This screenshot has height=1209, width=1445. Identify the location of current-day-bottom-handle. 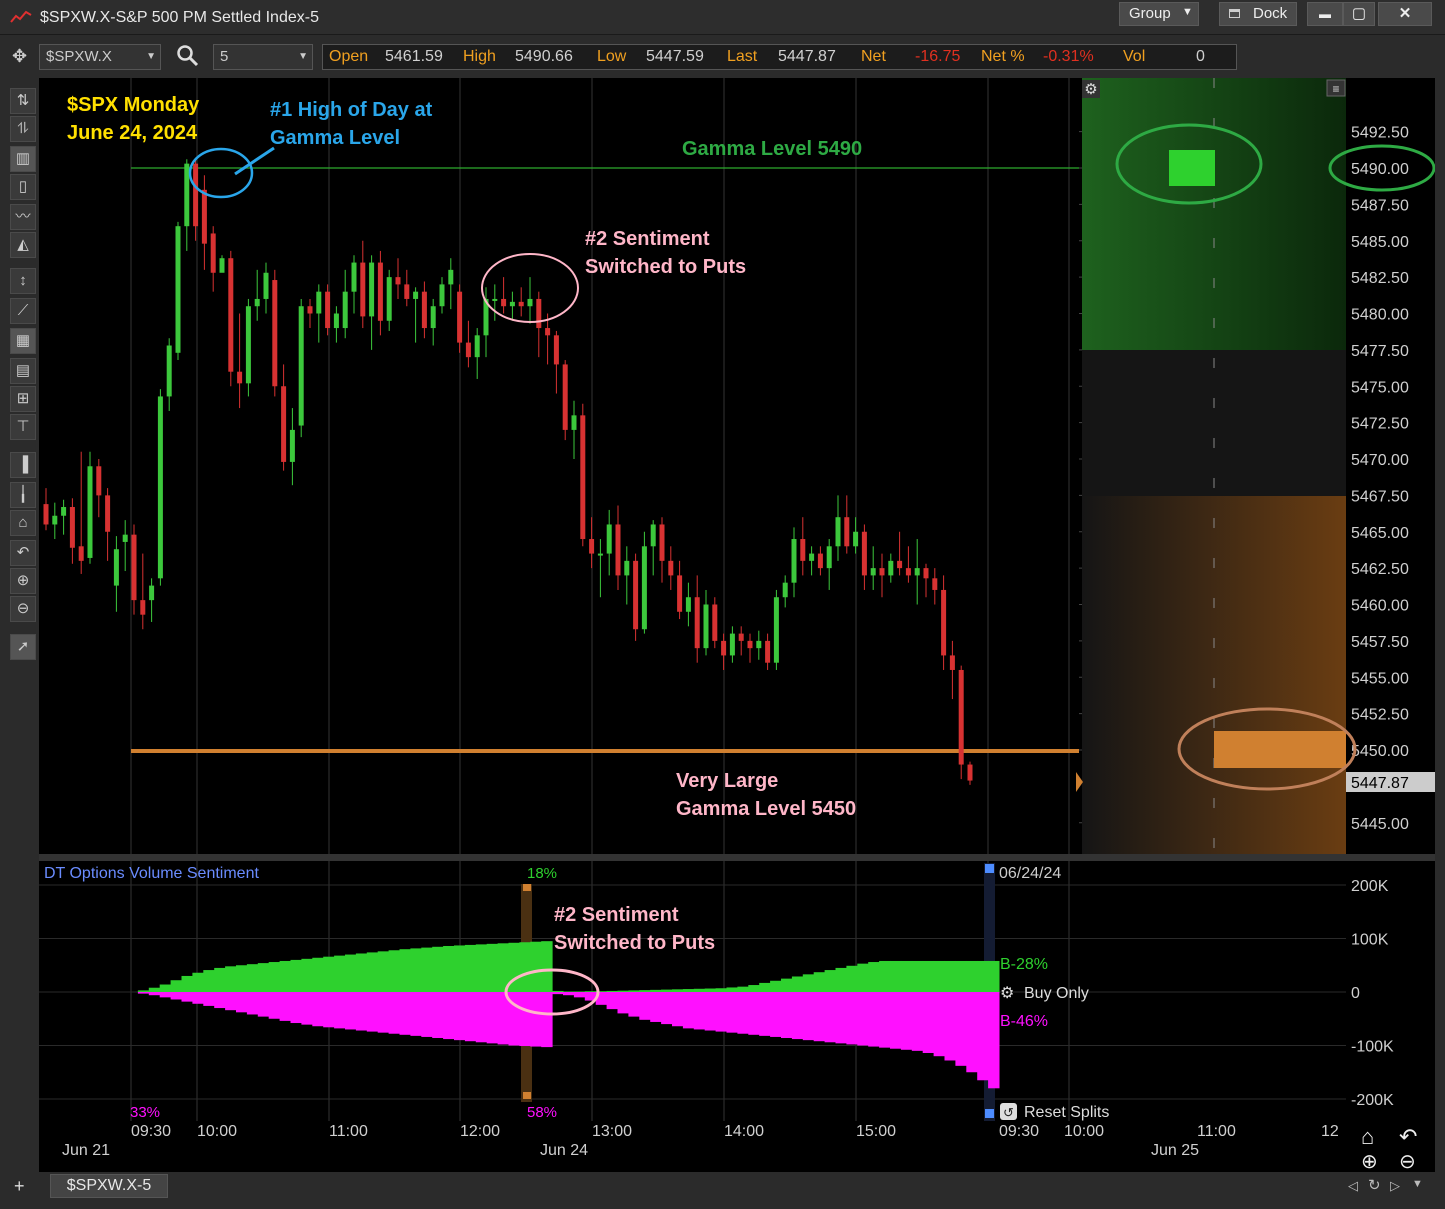
(989, 1113).